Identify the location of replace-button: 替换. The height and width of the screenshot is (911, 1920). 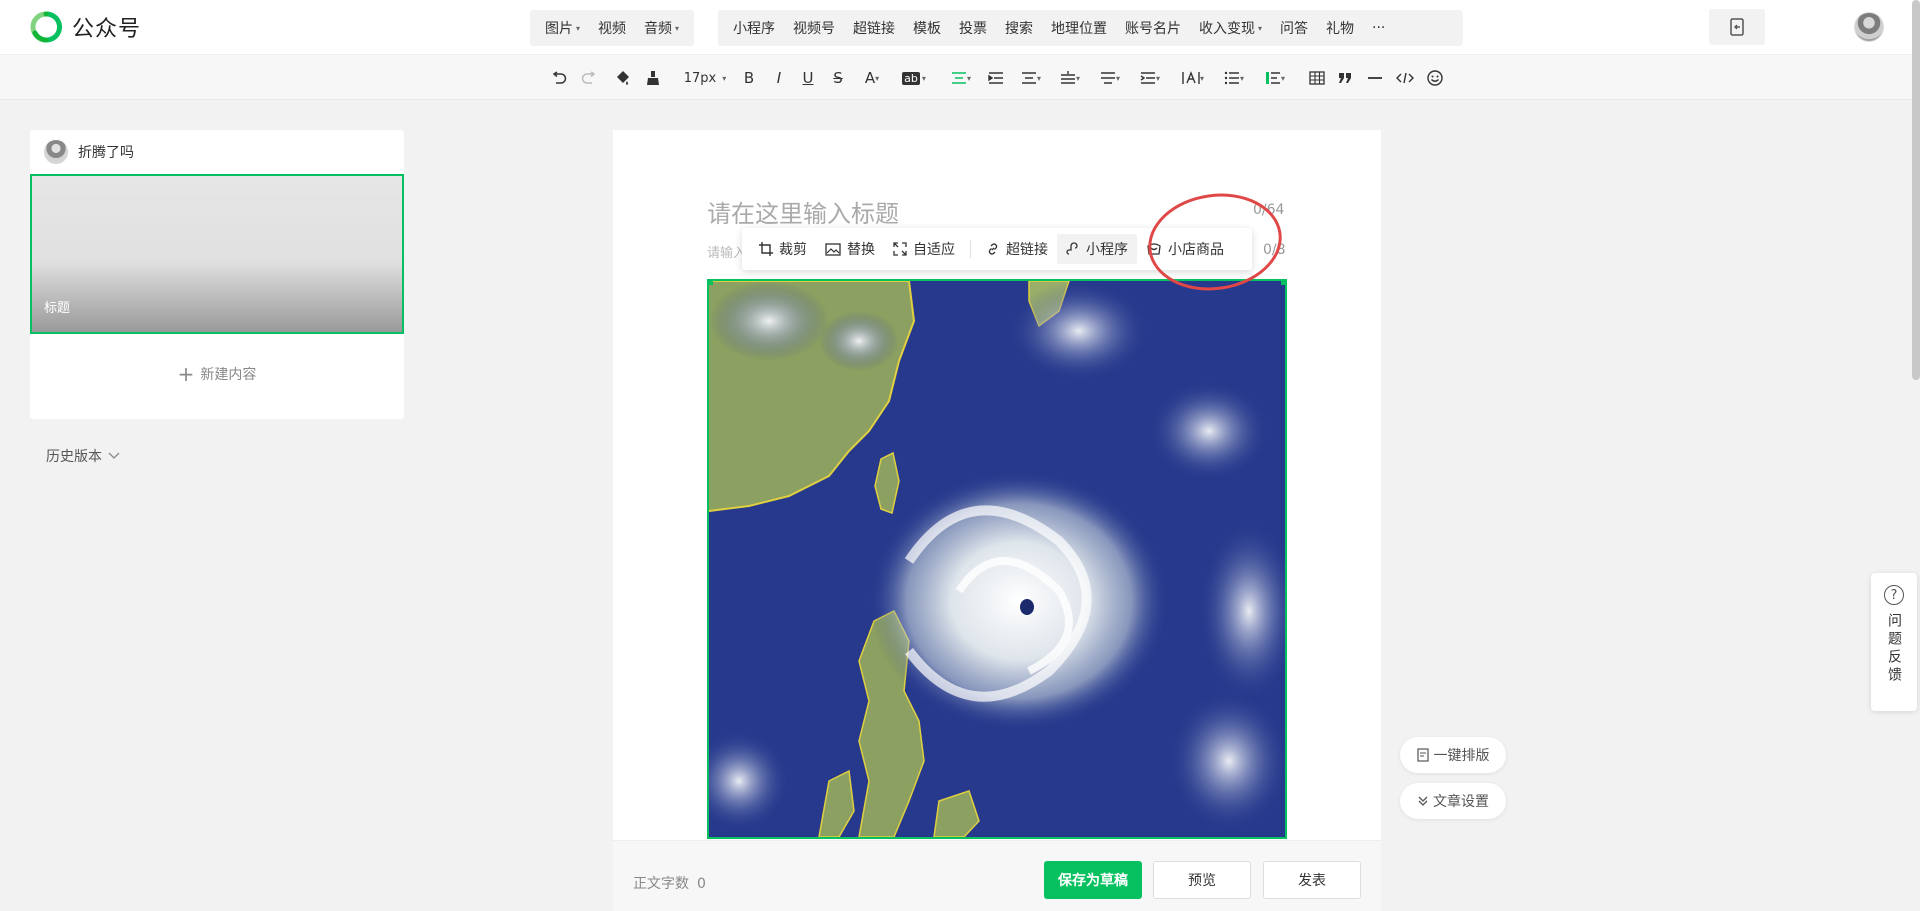
(850, 249).